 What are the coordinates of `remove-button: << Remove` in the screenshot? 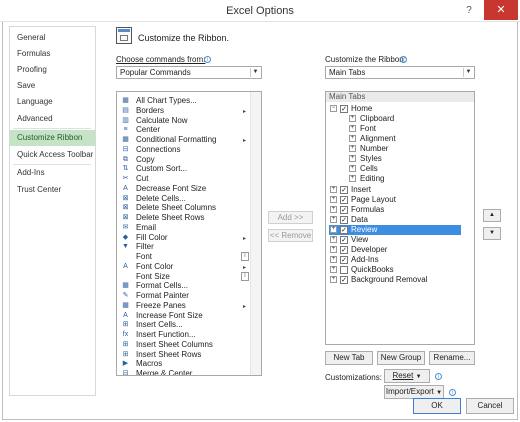 It's located at (290, 235).